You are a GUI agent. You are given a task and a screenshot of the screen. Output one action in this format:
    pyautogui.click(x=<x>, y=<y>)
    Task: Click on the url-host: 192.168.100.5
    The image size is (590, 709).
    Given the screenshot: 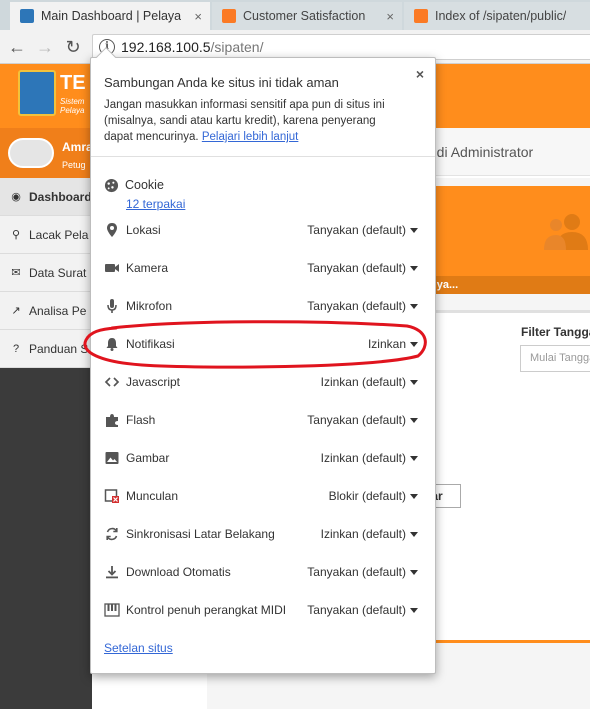 What is the action you would take?
    pyautogui.click(x=166, y=47)
    